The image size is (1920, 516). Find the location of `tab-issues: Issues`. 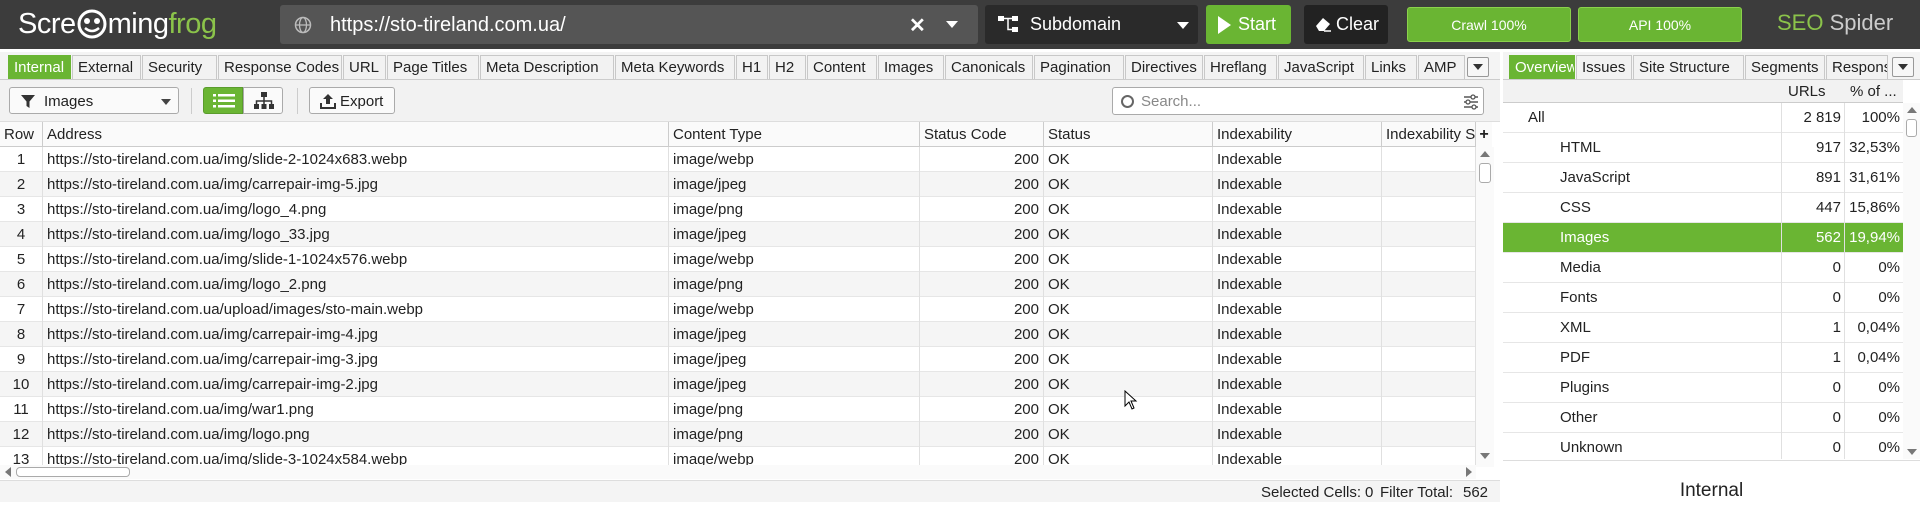

tab-issues: Issues is located at coordinates (1604, 67).